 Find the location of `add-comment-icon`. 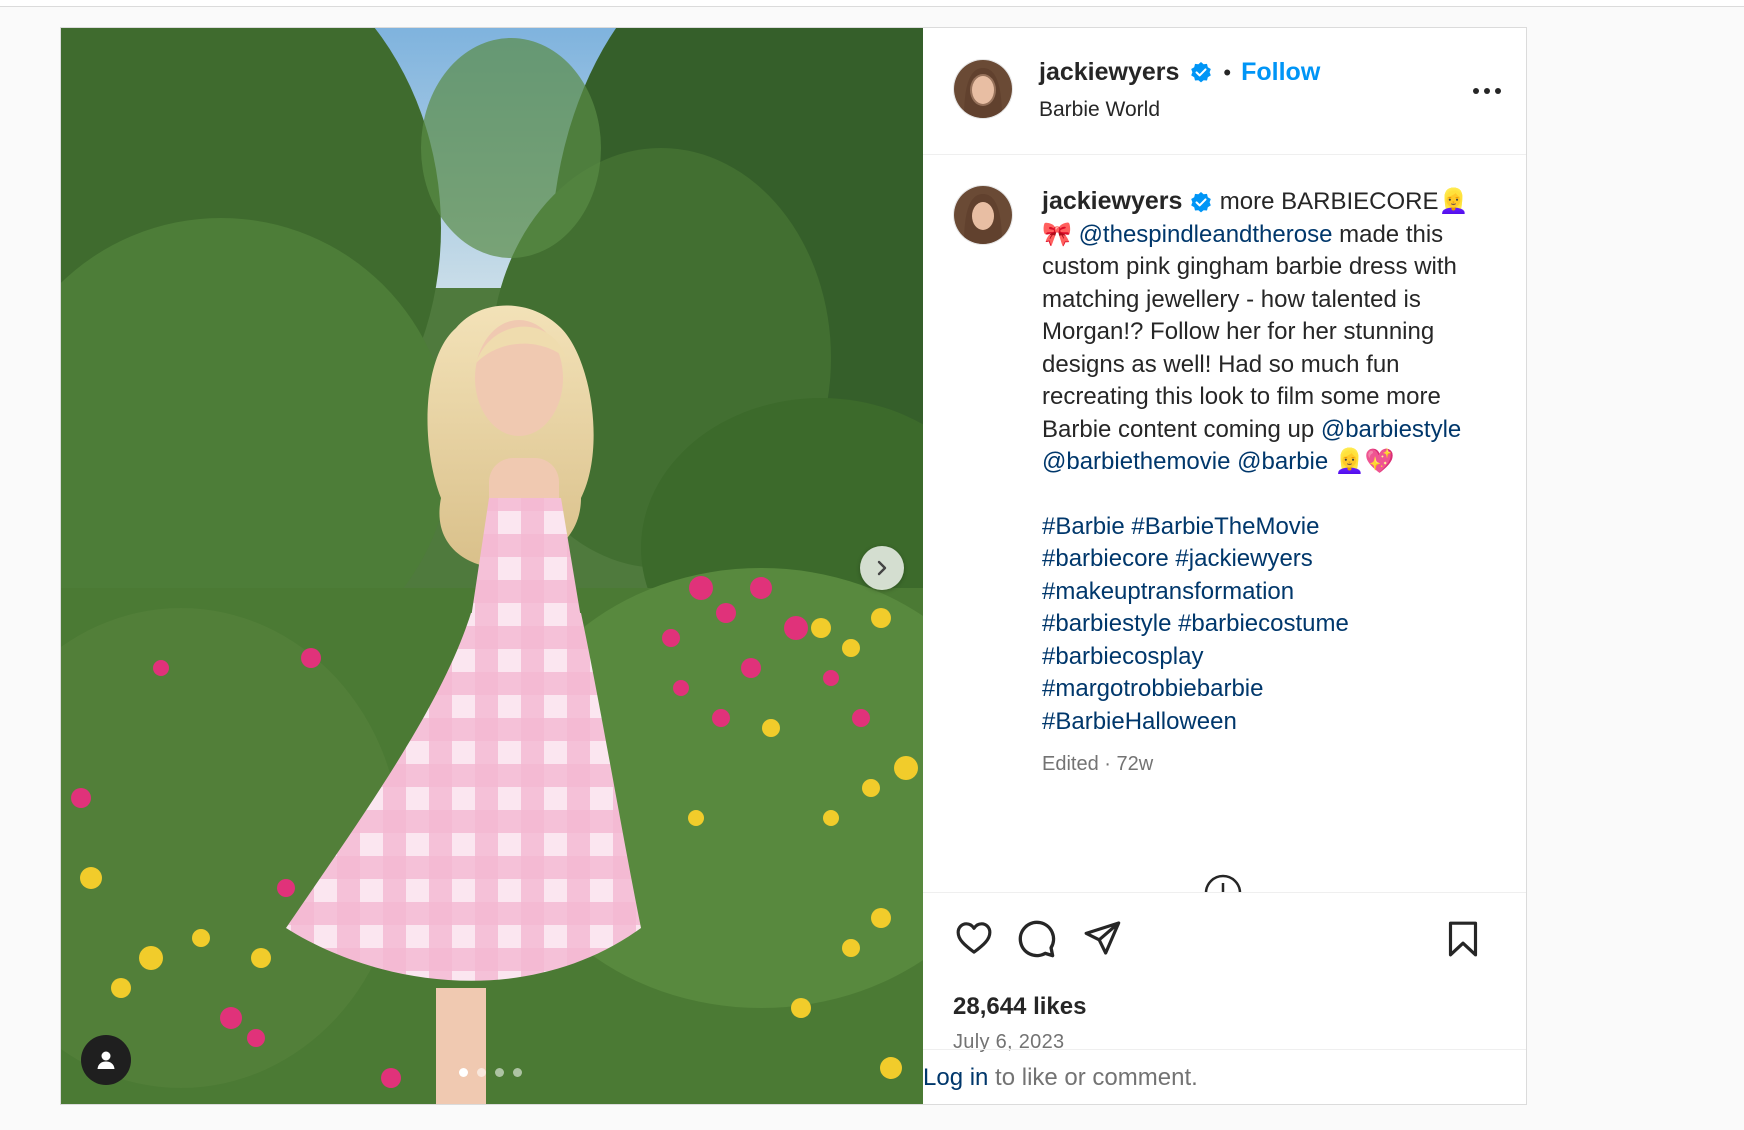

add-comment-icon is located at coordinates (1223, 882).